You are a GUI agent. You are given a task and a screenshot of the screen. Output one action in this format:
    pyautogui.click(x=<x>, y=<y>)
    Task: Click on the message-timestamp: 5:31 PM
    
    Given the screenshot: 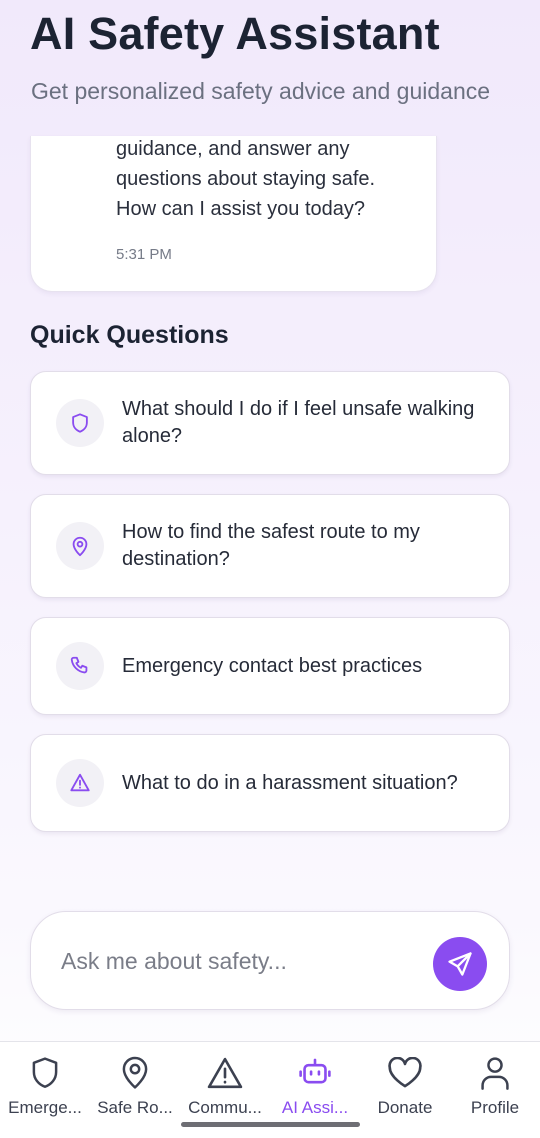 What is the action you would take?
    pyautogui.click(x=144, y=254)
    